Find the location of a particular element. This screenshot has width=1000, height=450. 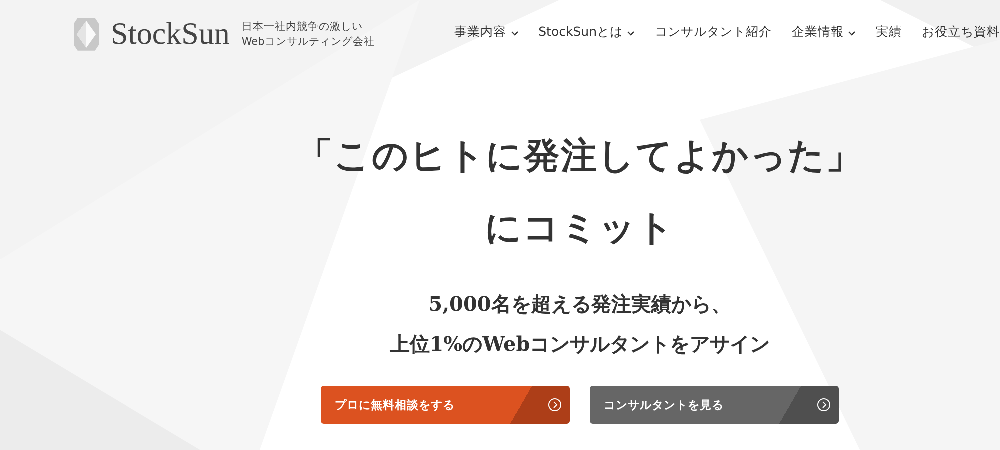

headline: 「このヒトに発注してよかった」 is located at coordinates (580, 156).